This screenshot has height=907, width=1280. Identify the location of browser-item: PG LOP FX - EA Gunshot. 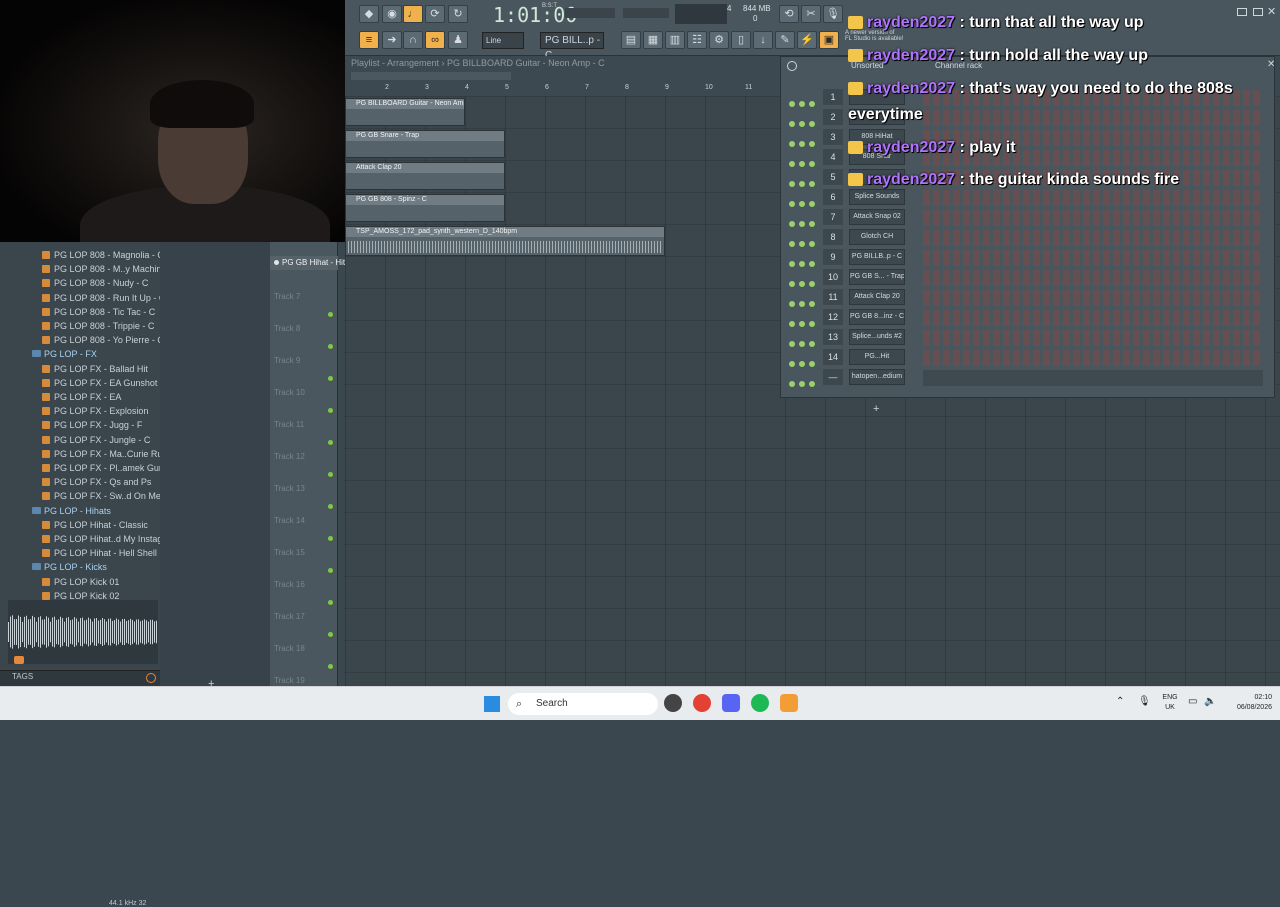
(99, 383).